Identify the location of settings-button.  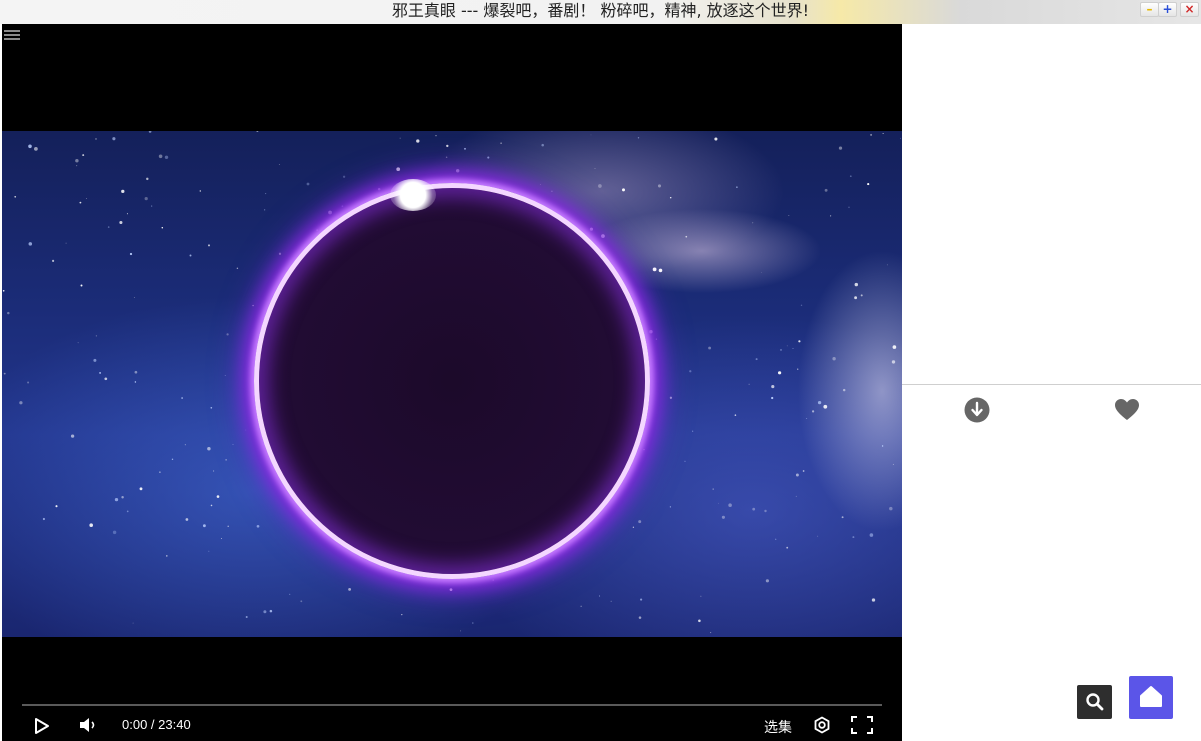
(822, 725).